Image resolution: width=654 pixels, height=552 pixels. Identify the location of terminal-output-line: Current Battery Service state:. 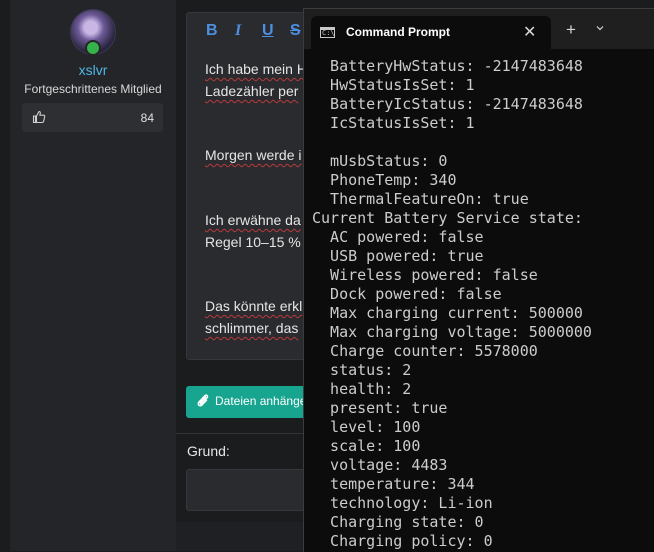
(447, 218).